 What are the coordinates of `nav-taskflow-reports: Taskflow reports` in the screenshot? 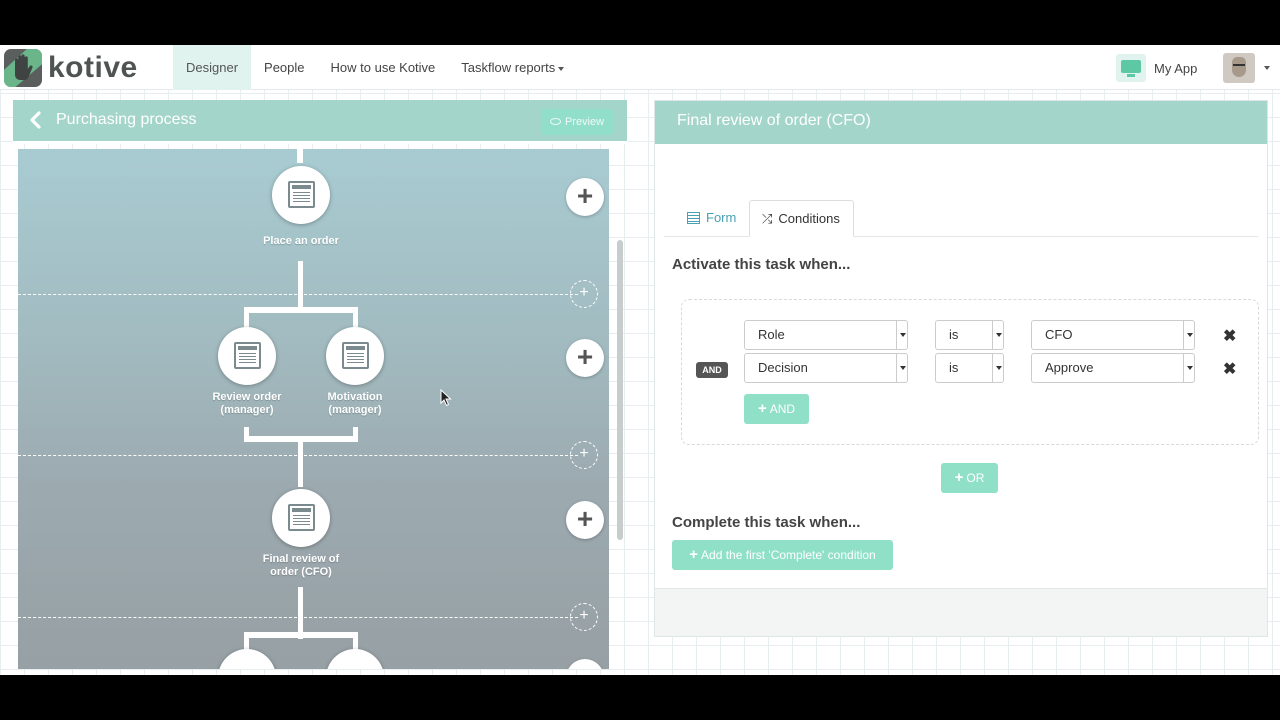 It's located at (512, 67).